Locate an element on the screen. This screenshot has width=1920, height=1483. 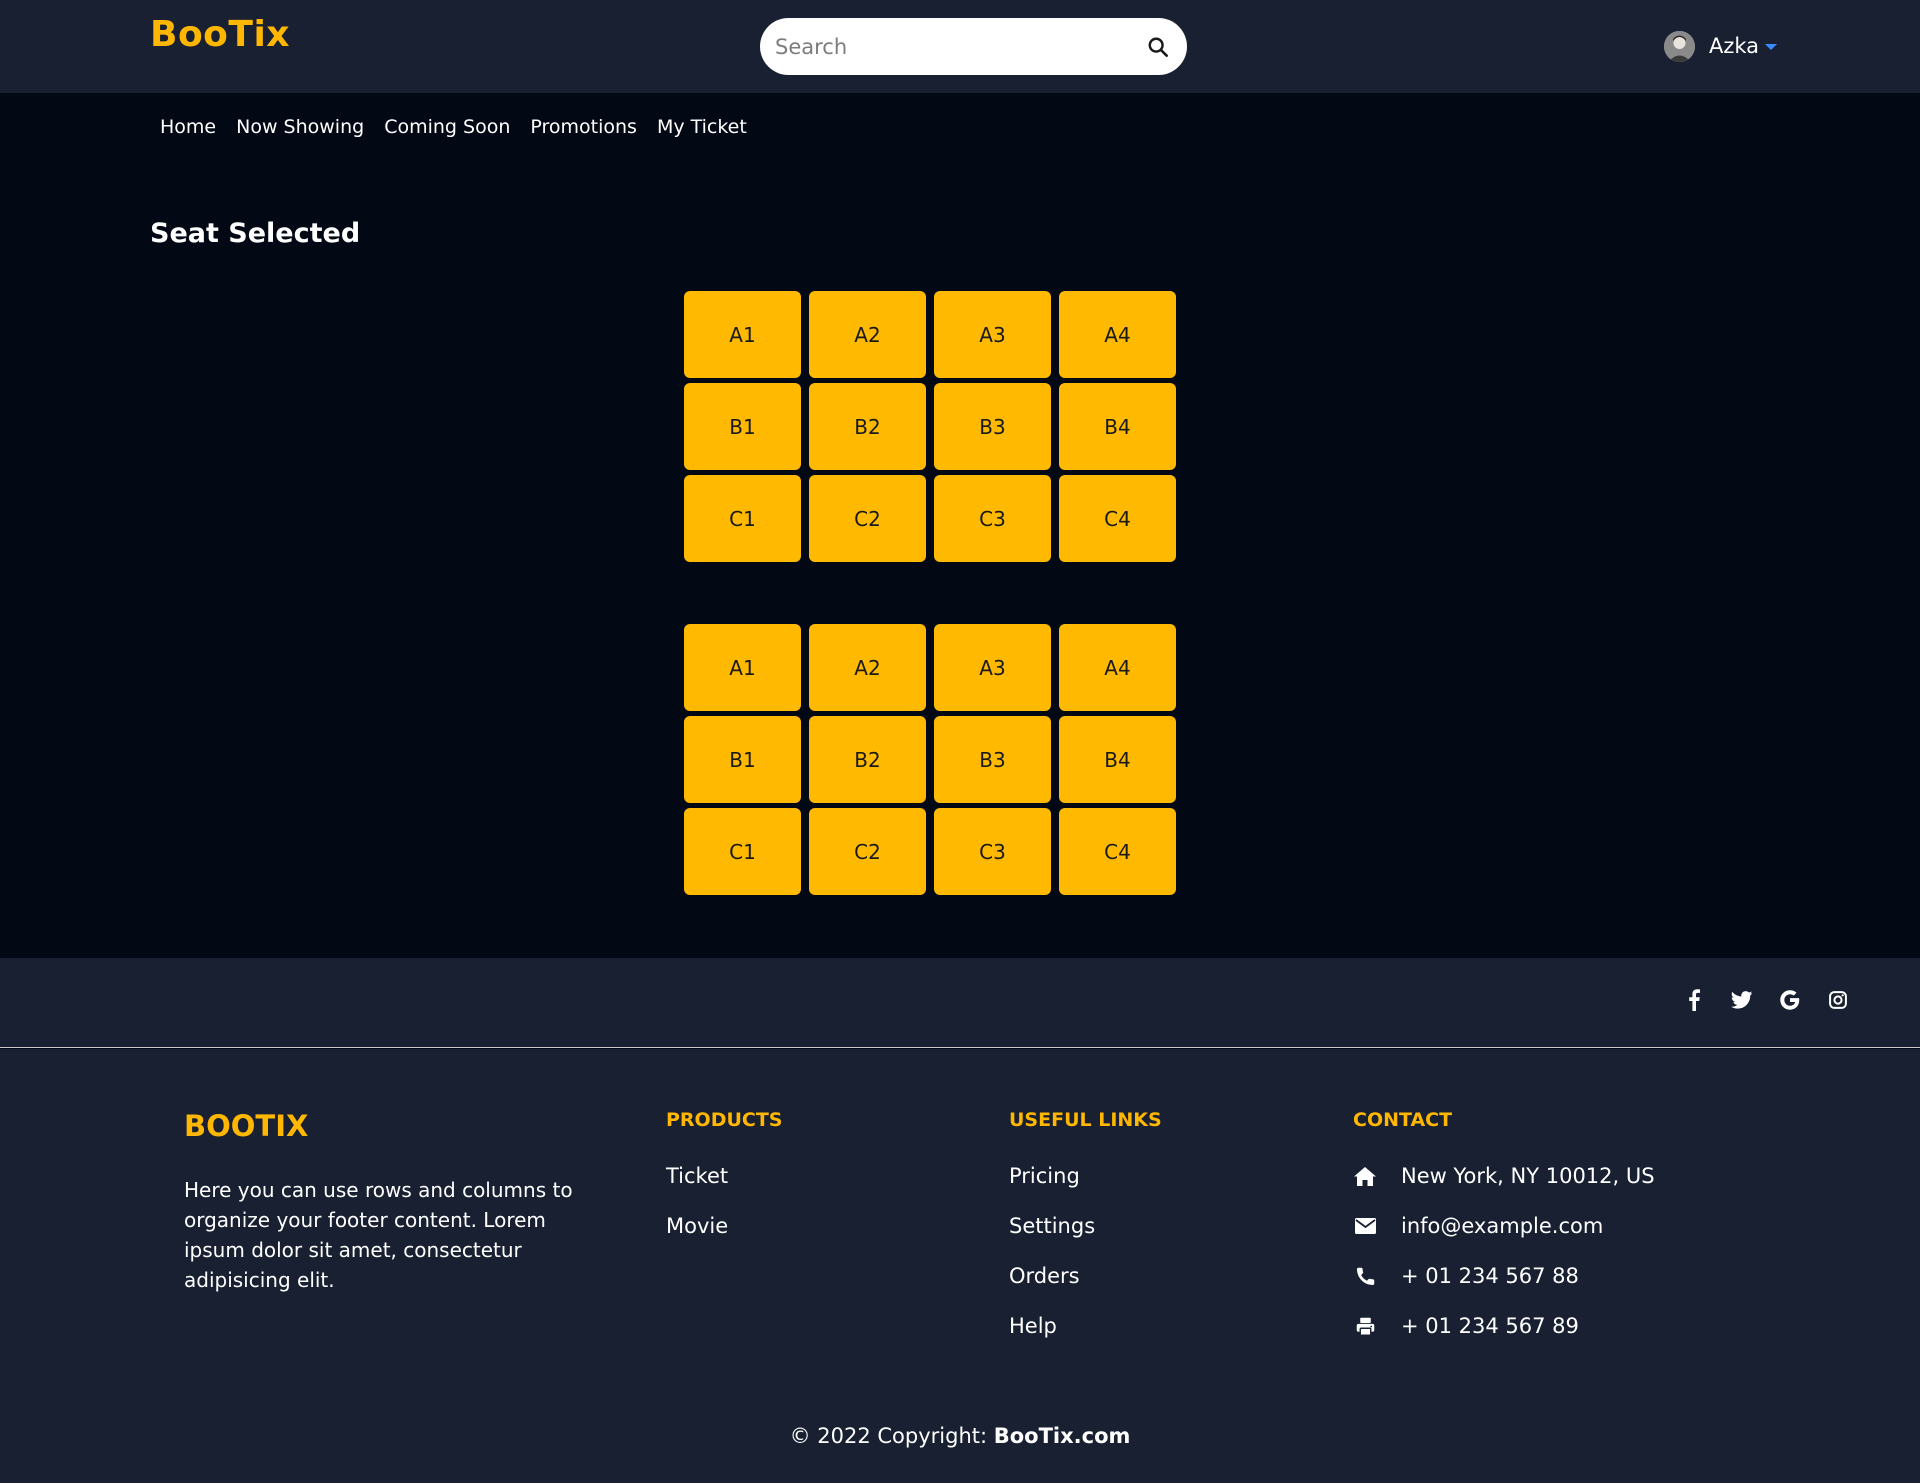
avatar is located at coordinates (1679, 46).